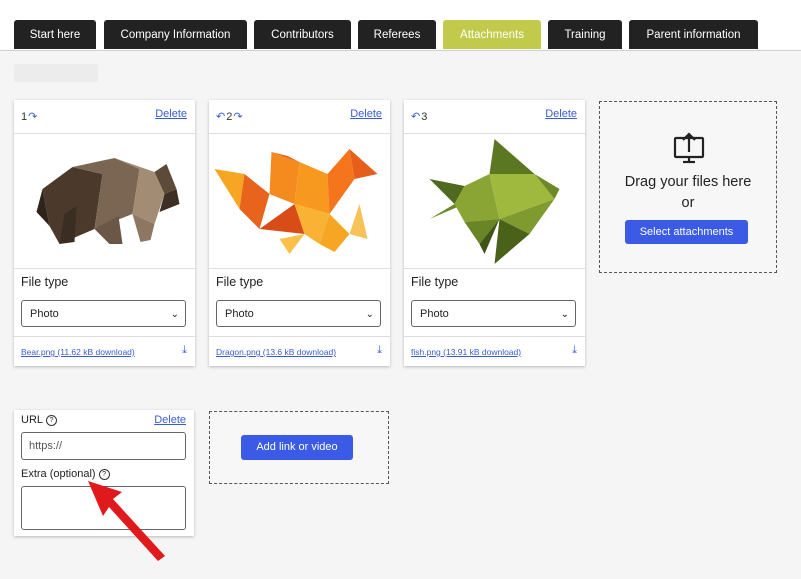  Describe the element at coordinates (302, 34) in the screenshot. I see `tab-contributors: Contributors` at that location.